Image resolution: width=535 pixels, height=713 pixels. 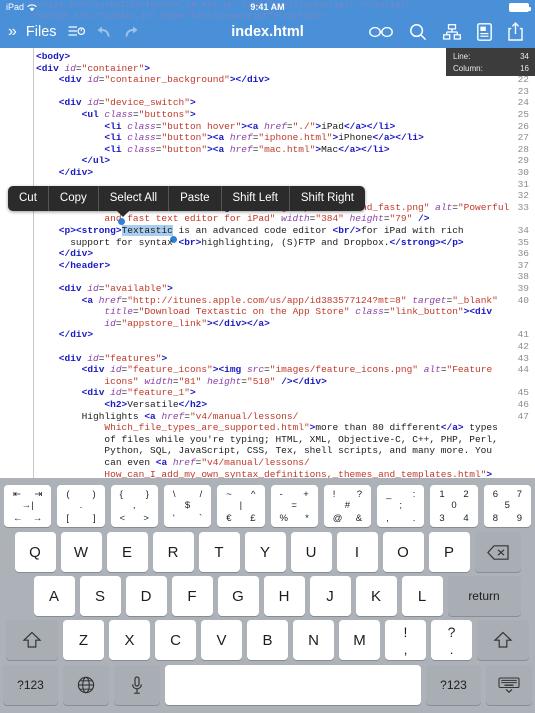 I want to click on key-s: S, so click(x=100, y=596).